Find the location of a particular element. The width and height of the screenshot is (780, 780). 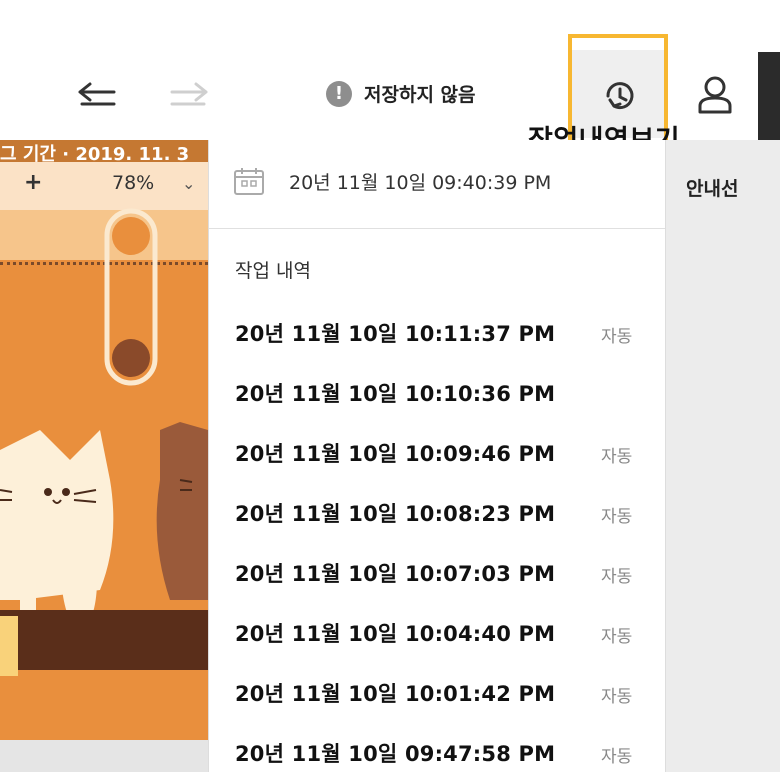

history-item: 20년 11월 10일 10:10:36 PM is located at coordinates (437, 390).